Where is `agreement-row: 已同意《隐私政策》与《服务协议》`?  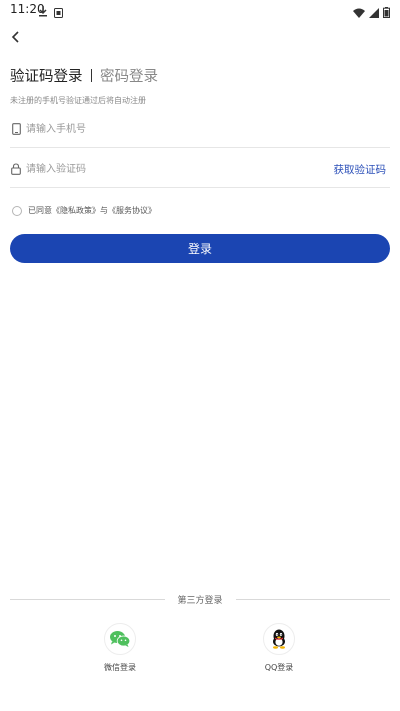
agreement-row: 已同意《隐私政策》与《服务协议》 is located at coordinates (84, 210).